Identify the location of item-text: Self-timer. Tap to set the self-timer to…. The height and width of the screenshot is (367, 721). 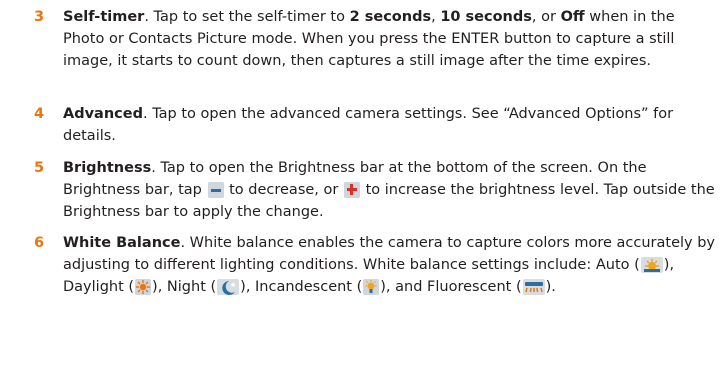
(369, 39).